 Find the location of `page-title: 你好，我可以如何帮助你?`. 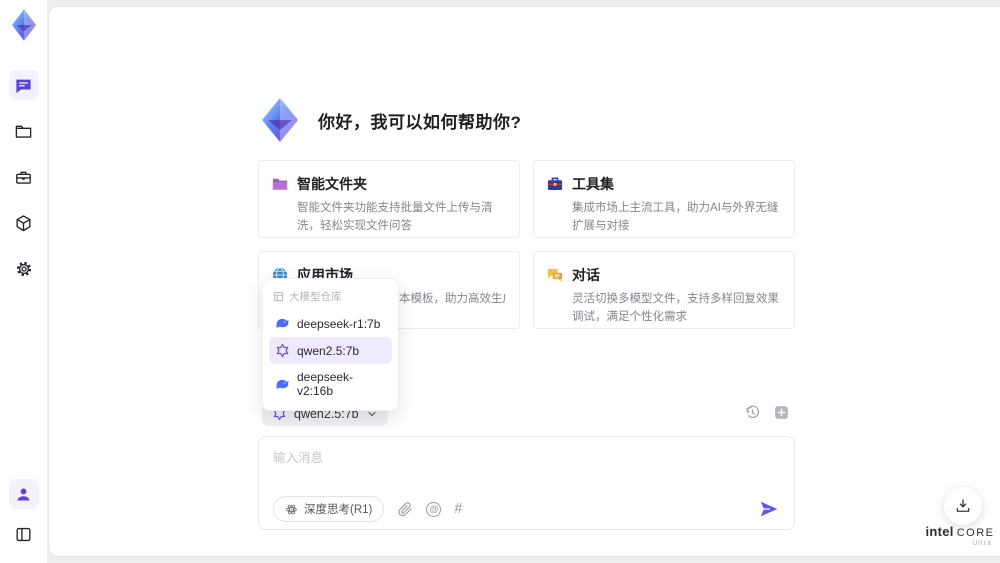

page-title: 你好，我可以如何帮助你? is located at coordinates (420, 122).